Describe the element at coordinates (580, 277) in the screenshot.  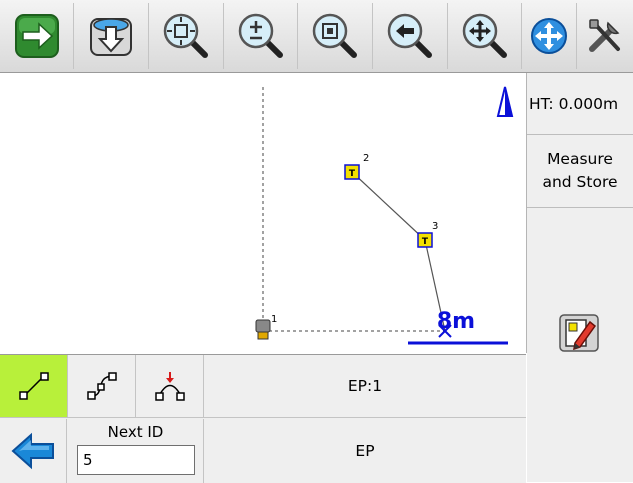
I see `sidebar: HT: 0.000m Measure and Store` at that location.